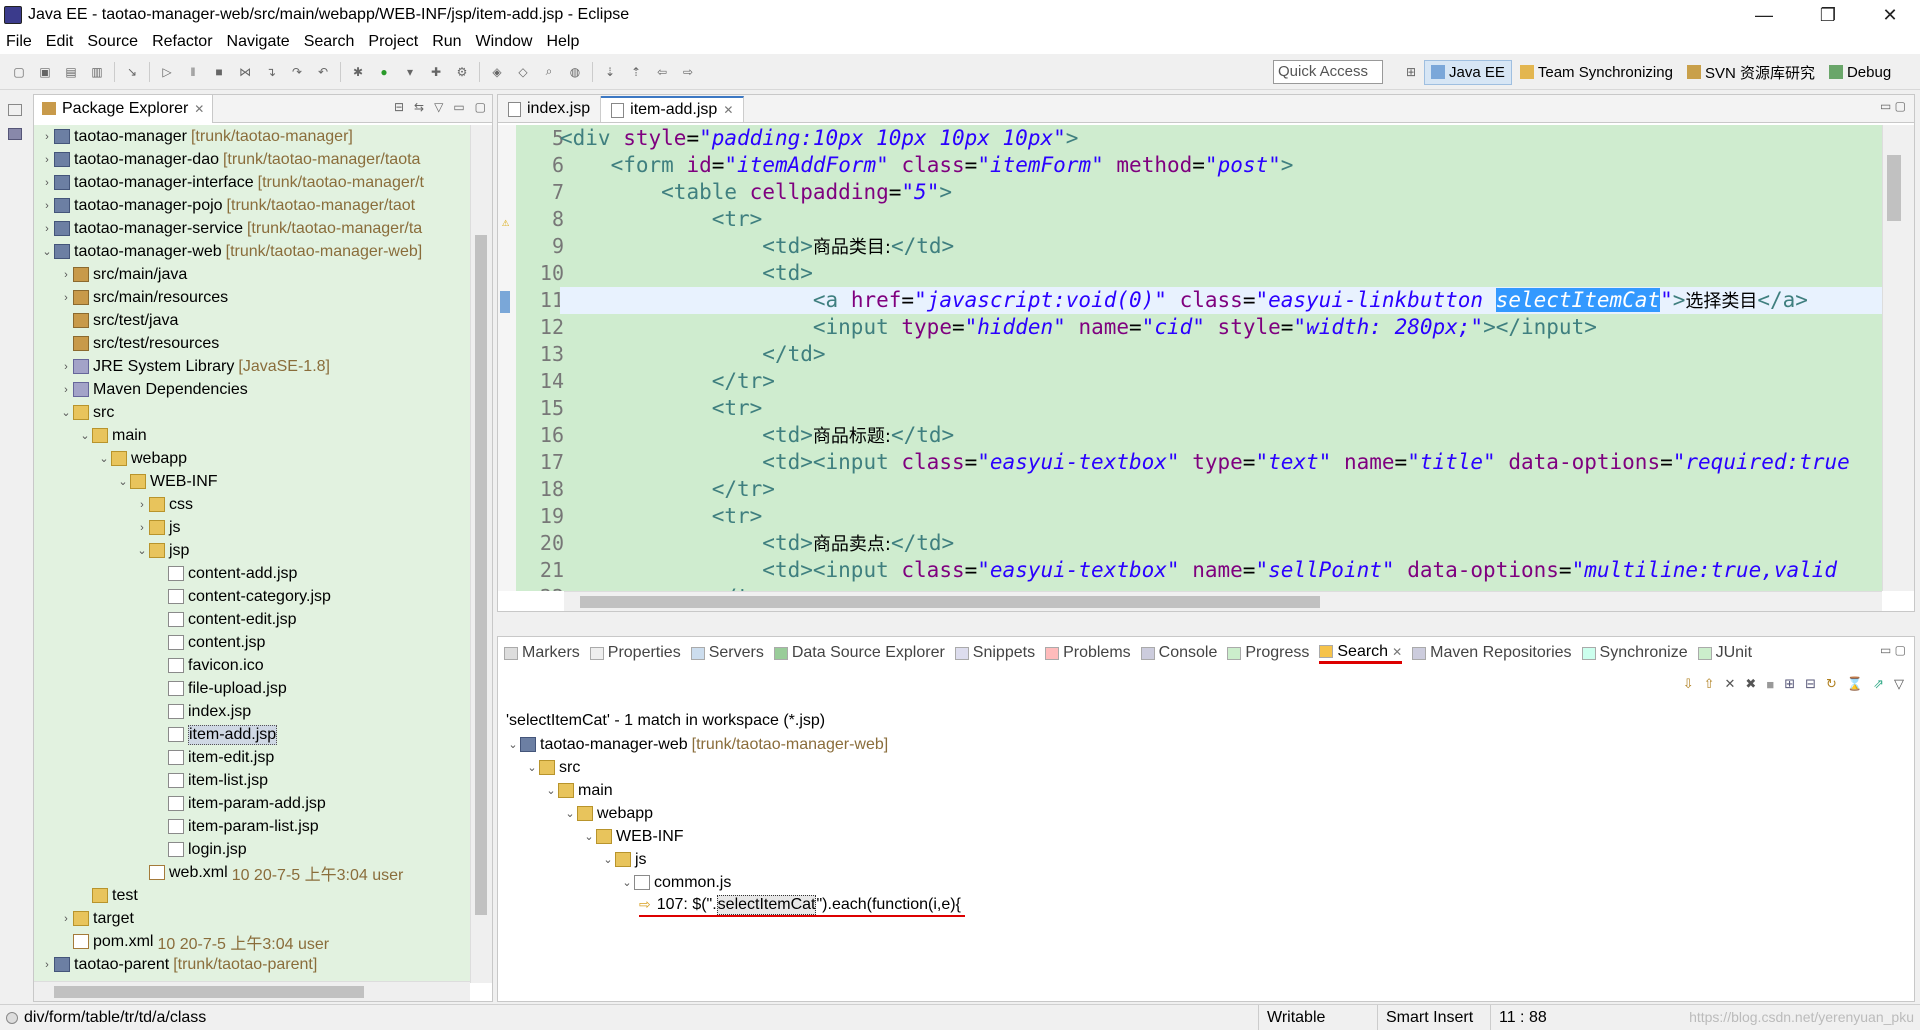 The width and height of the screenshot is (1920, 1030). Describe the element at coordinates (1751, 72) in the screenshot. I see `perspective-svn: SVN 资源库研究` at that location.